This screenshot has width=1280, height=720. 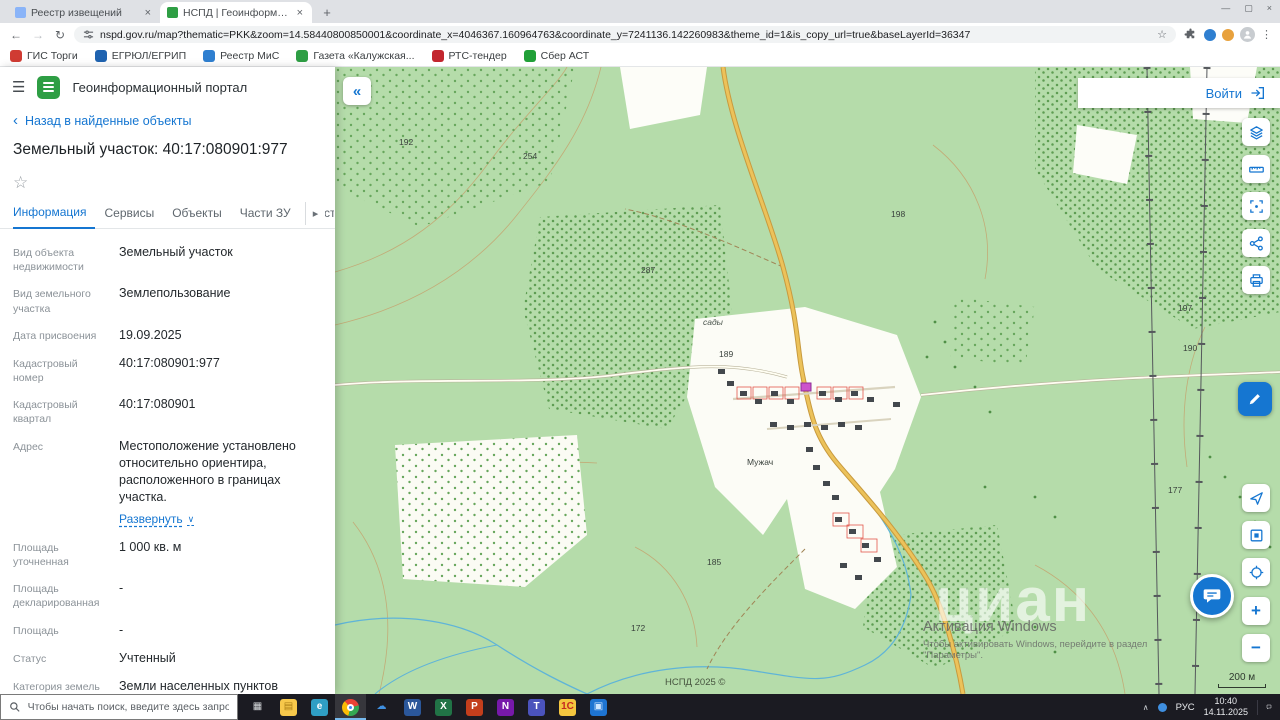 I want to click on taskbar-icons: ▦ ▤ e ☁ W X P N T 1С ▣, so click(x=428, y=707).